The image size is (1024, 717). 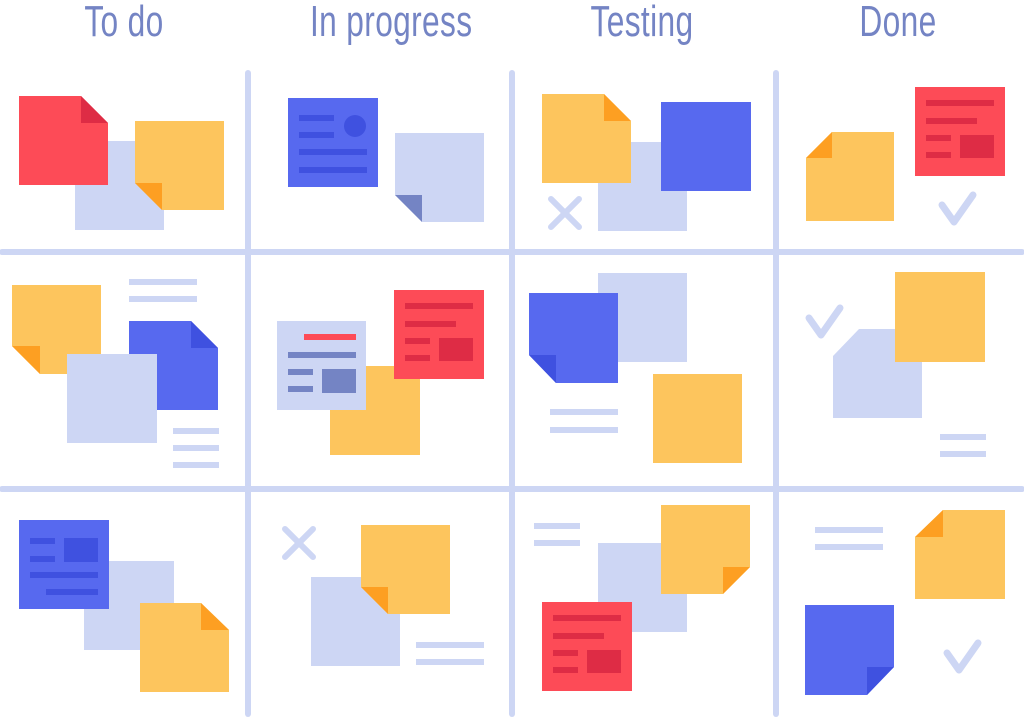 I want to click on cell-todo-row2, so click(x=115, y=373).